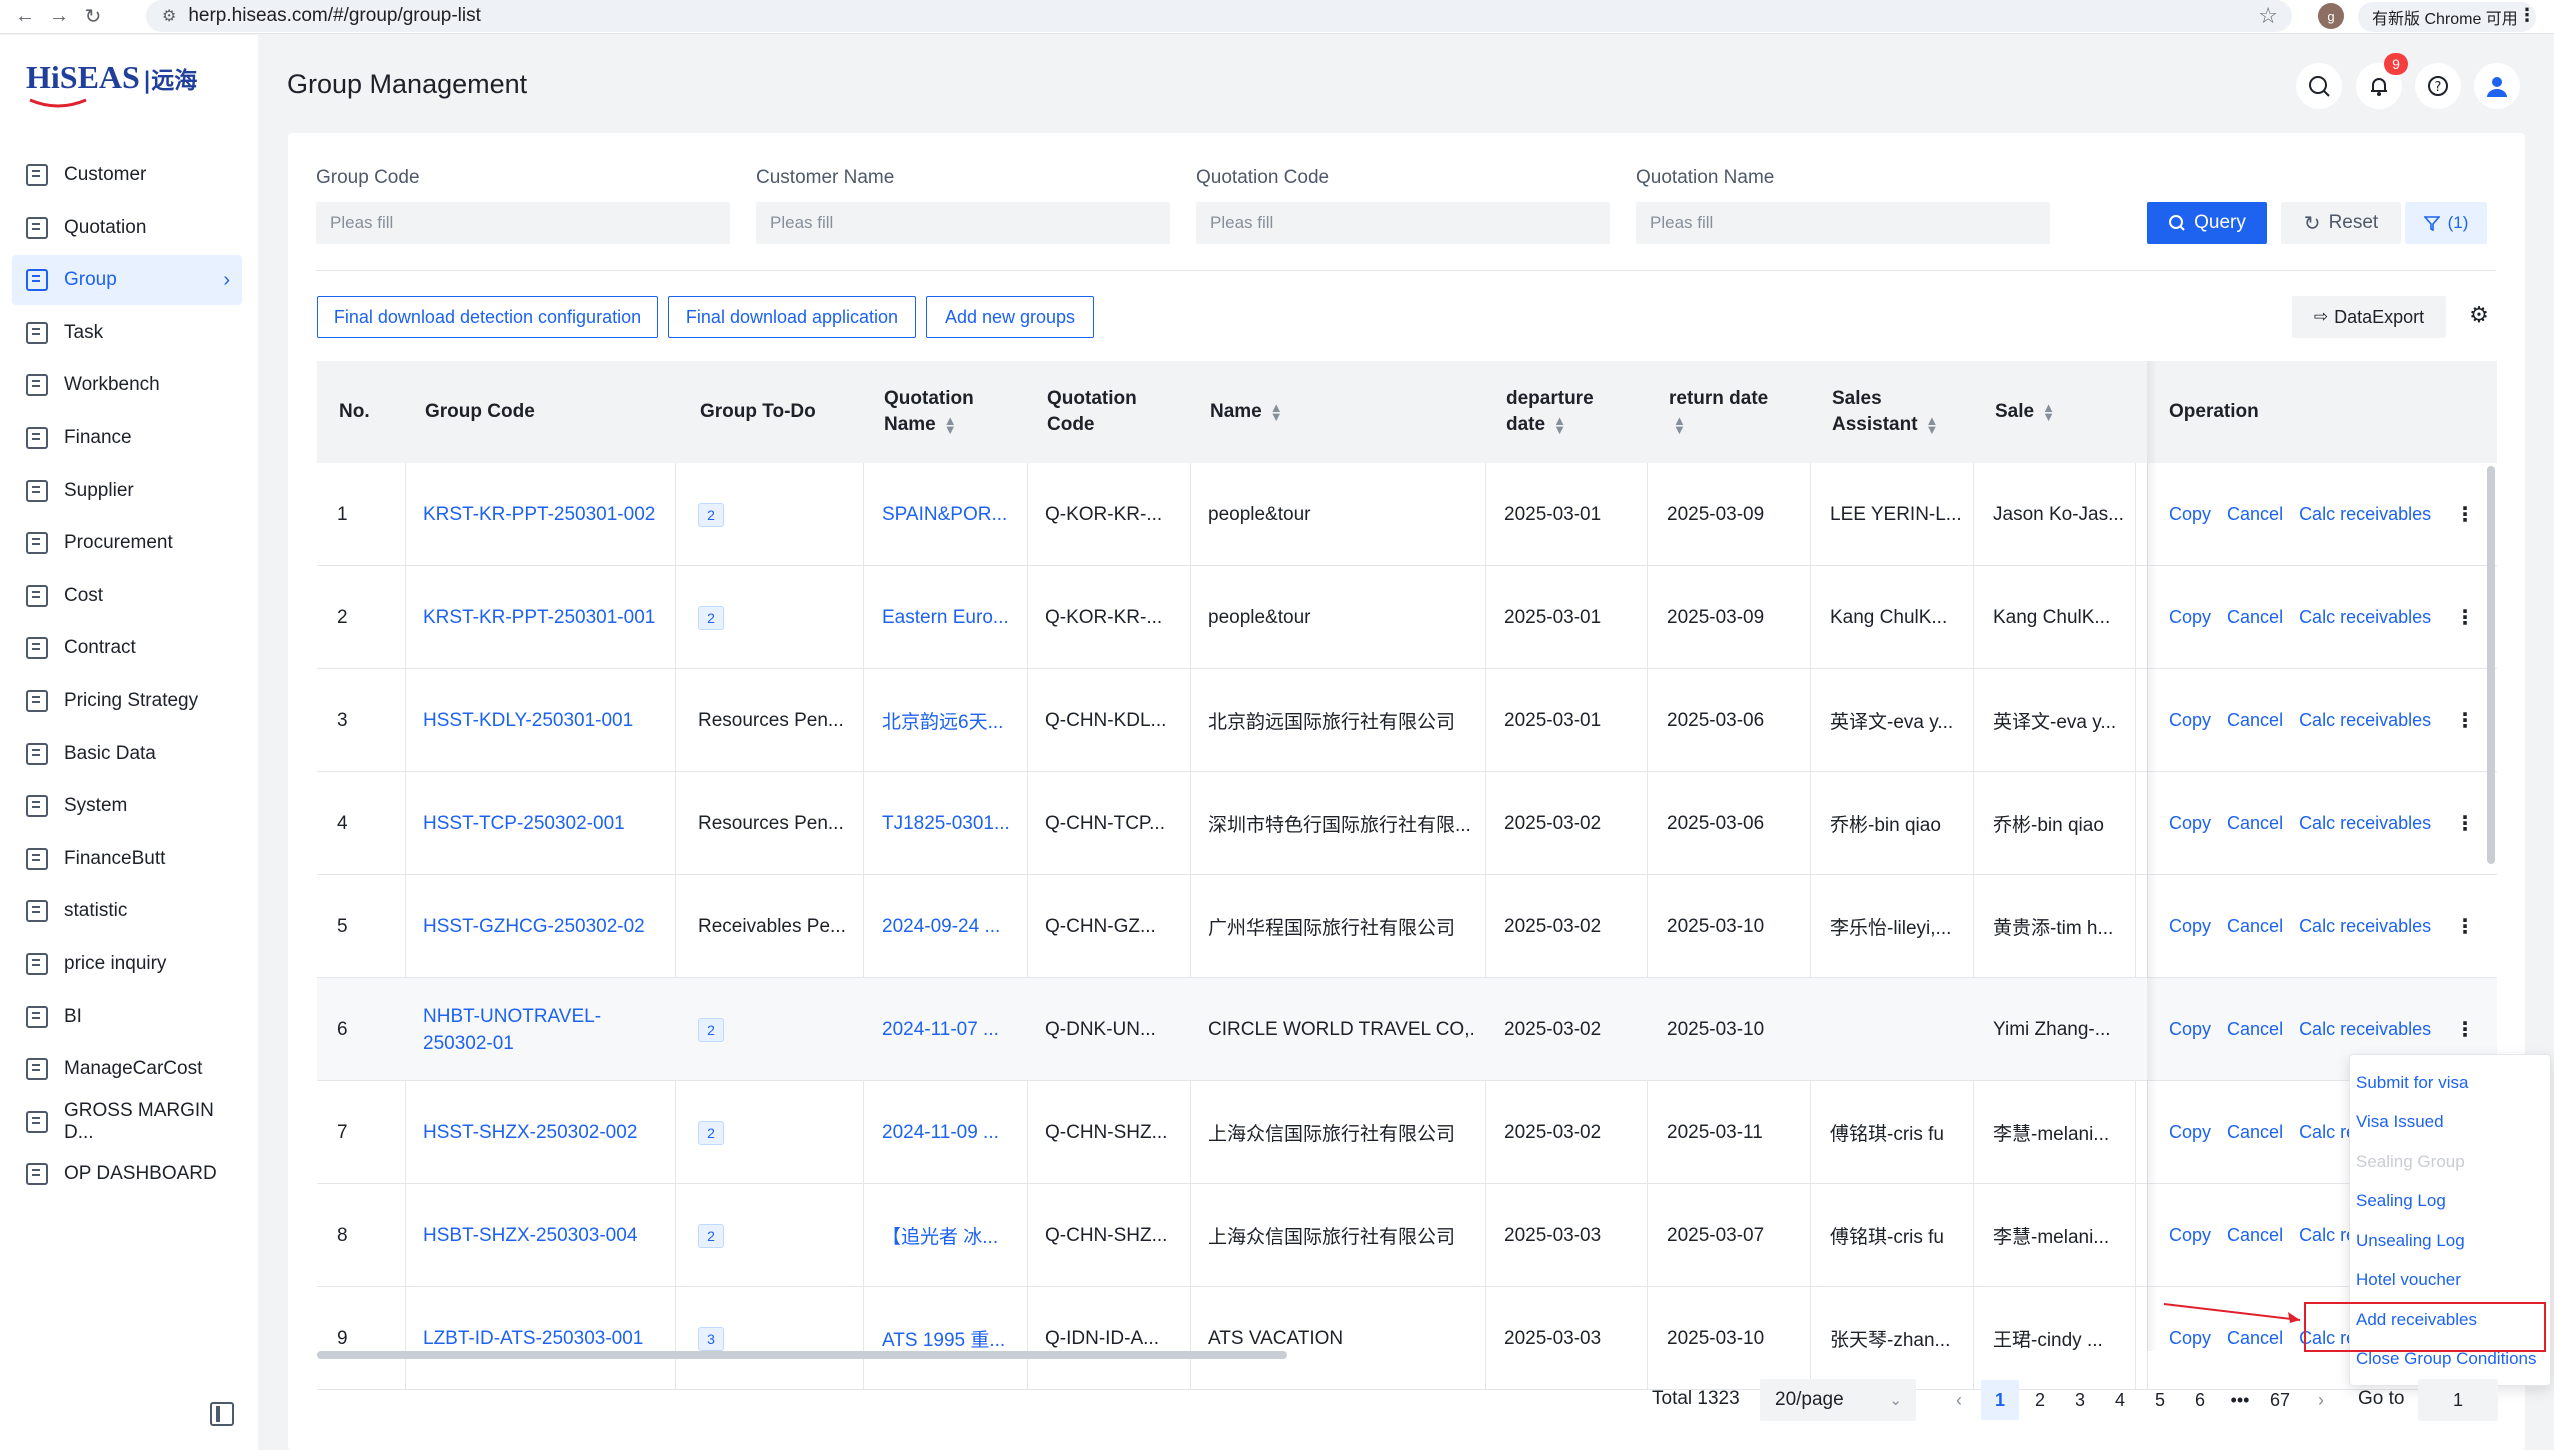  Describe the element at coordinates (928, 412) in the screenshot. I see `col-header-quotation-name: Quotation Name ▲ ▼` at that location.